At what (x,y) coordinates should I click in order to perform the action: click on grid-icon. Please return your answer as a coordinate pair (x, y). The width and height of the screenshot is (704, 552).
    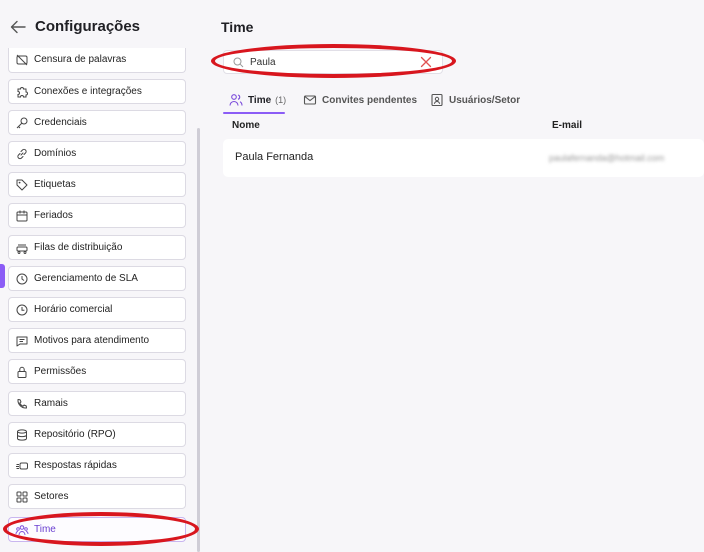
    Looking at the image, I should click on (22, 497).